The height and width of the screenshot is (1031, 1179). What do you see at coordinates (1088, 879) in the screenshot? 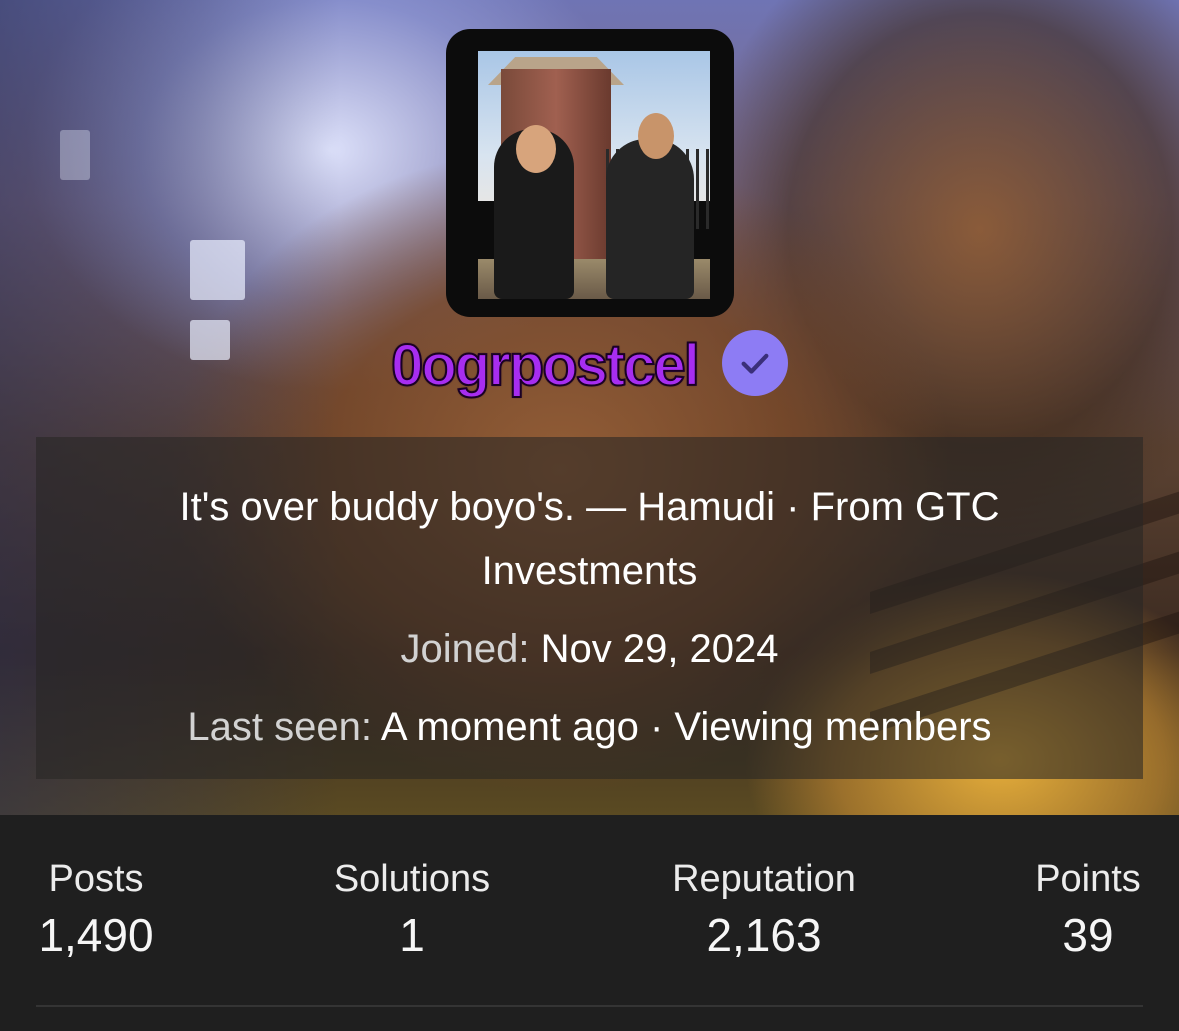
I see `stat-label: Points` at bounding box center [1088, 879].